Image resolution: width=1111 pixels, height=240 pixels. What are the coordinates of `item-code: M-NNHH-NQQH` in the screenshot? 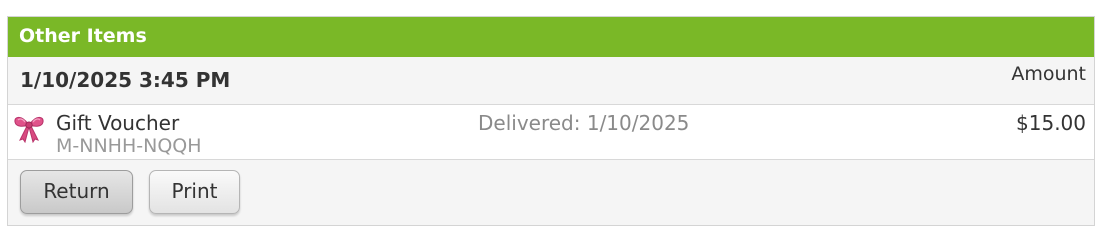 It's located at (129, 146).